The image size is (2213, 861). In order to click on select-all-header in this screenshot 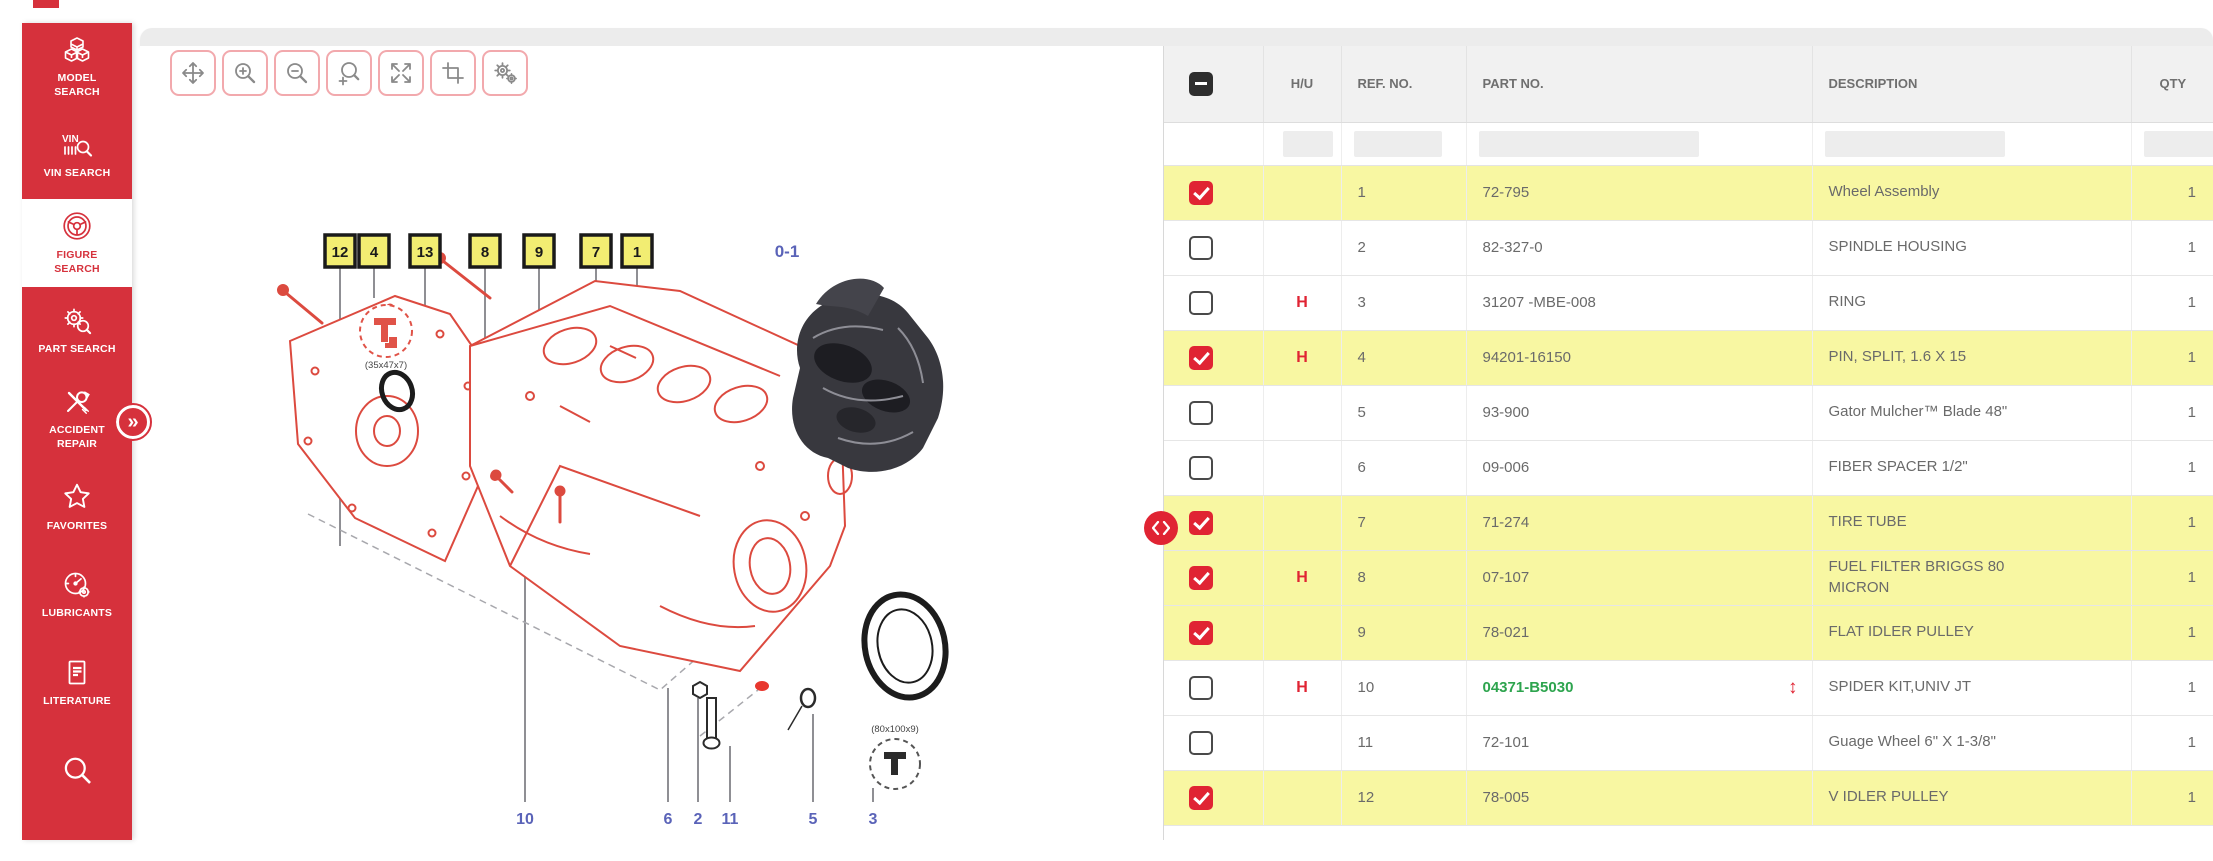, I will do `click(1213, 84)`.